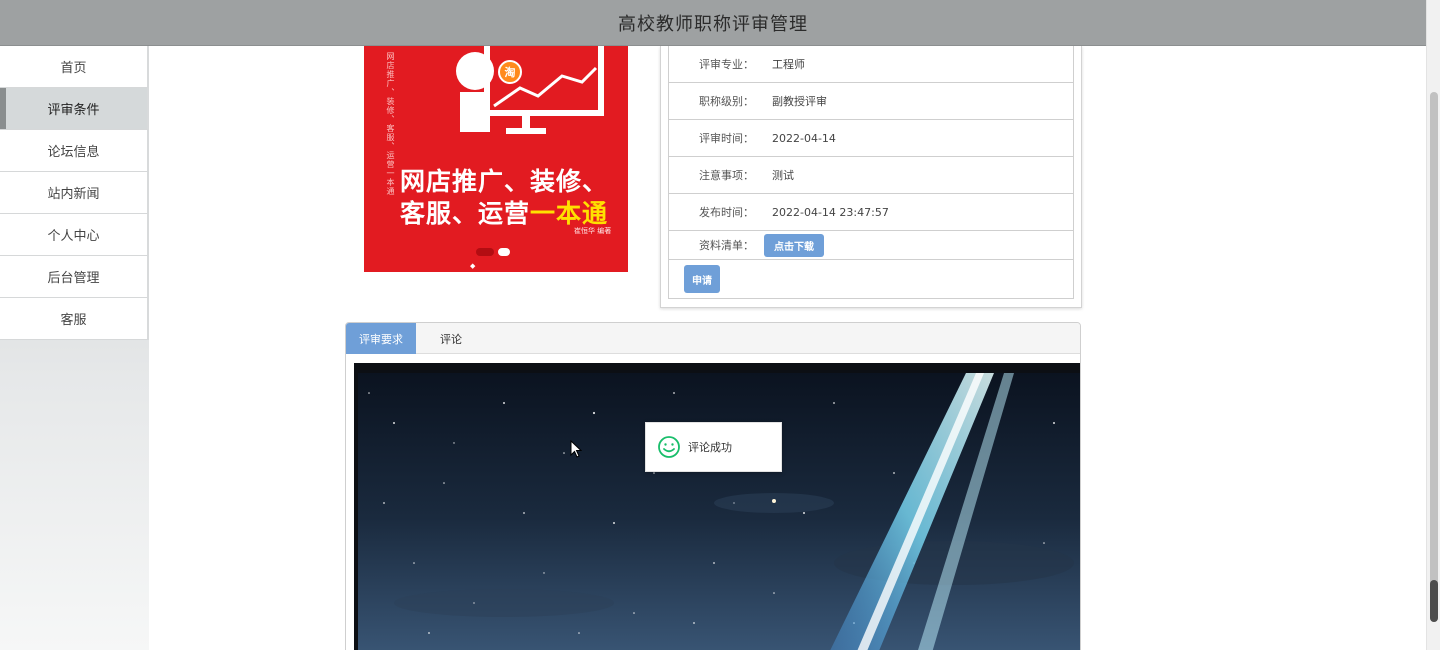 The image size is (1440, 650). Describe the element at coordinates (871, 245) in the screenshot. I see `materials-row: 资料清单： 点击下载` at that location.